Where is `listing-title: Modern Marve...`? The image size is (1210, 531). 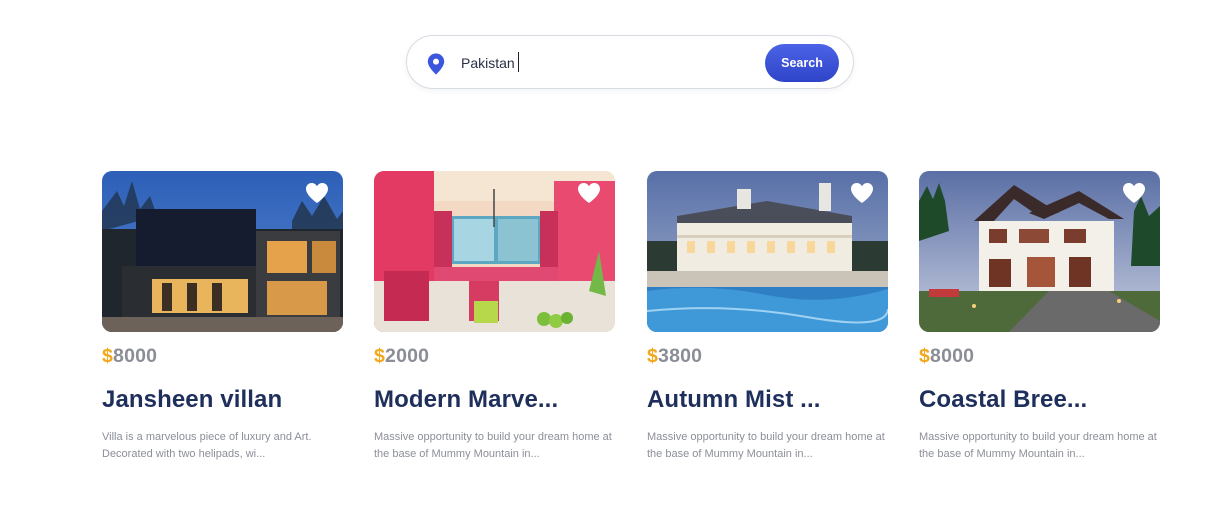
listing-title: Modern Marve... is located at coordinates (494, 401).